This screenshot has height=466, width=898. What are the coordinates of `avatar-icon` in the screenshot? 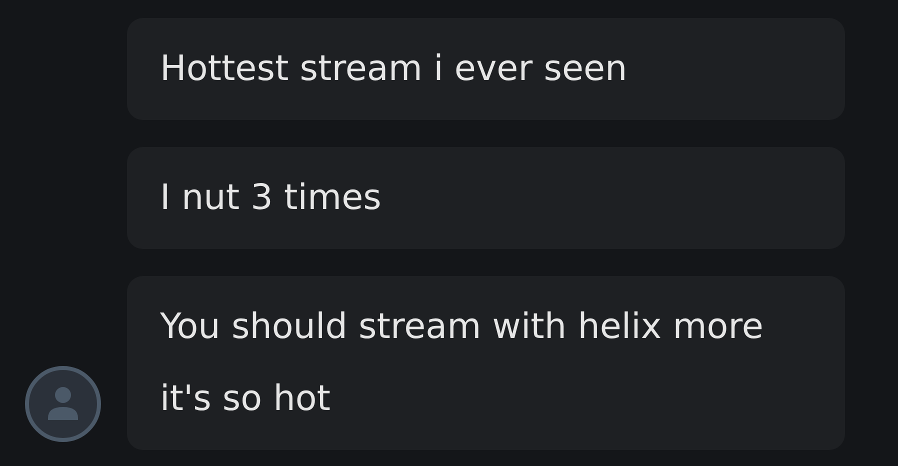 It's located at (63, 404).